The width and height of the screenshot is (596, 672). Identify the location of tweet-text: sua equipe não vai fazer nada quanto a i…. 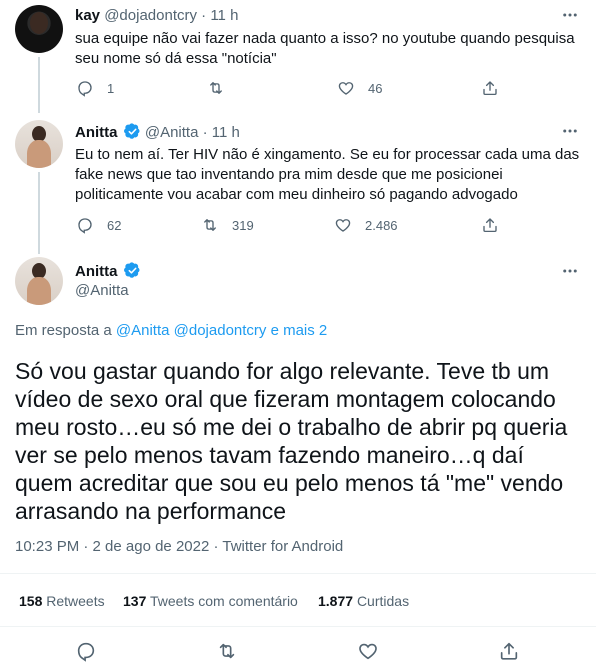
(325, 48).